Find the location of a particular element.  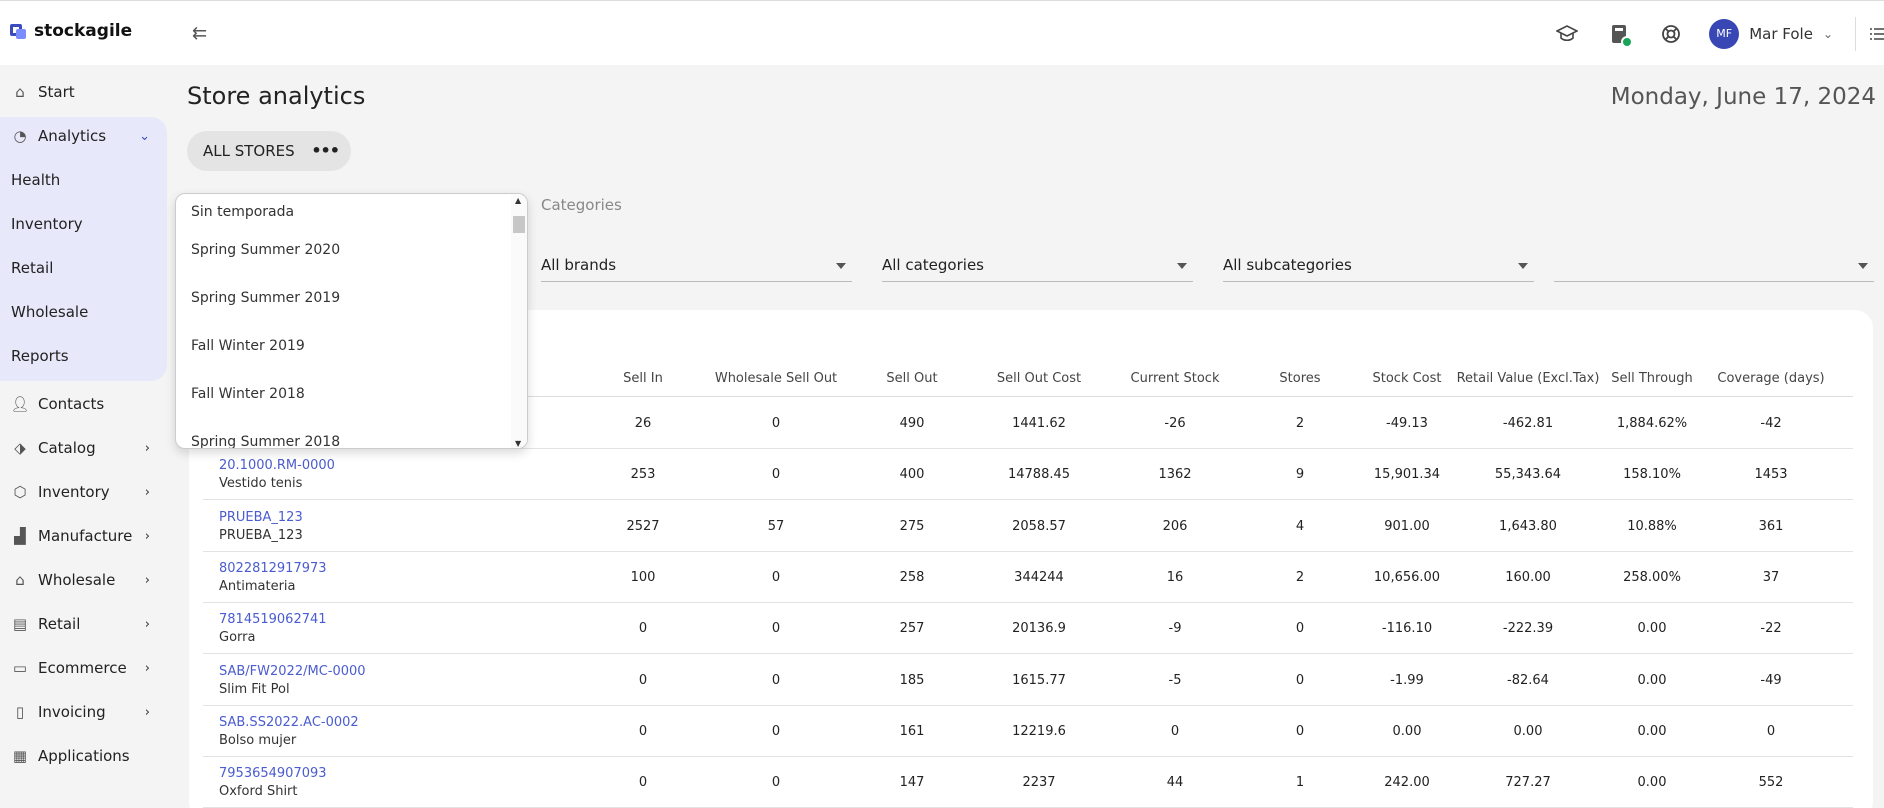

column-header: Stock Cost is located at coordinates (1406, 378).